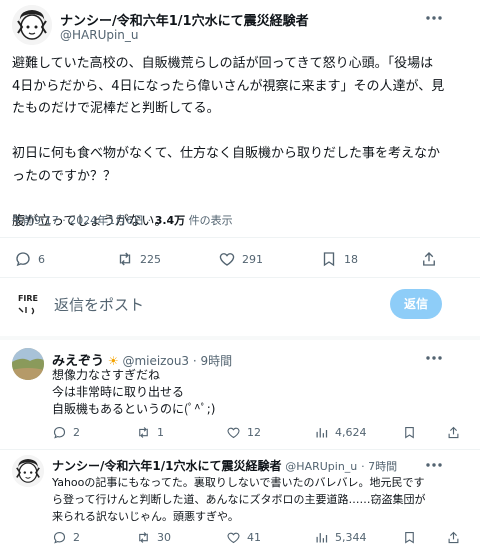  I want to click on reply-handle: @HARUpin_u, so click(321, 466).